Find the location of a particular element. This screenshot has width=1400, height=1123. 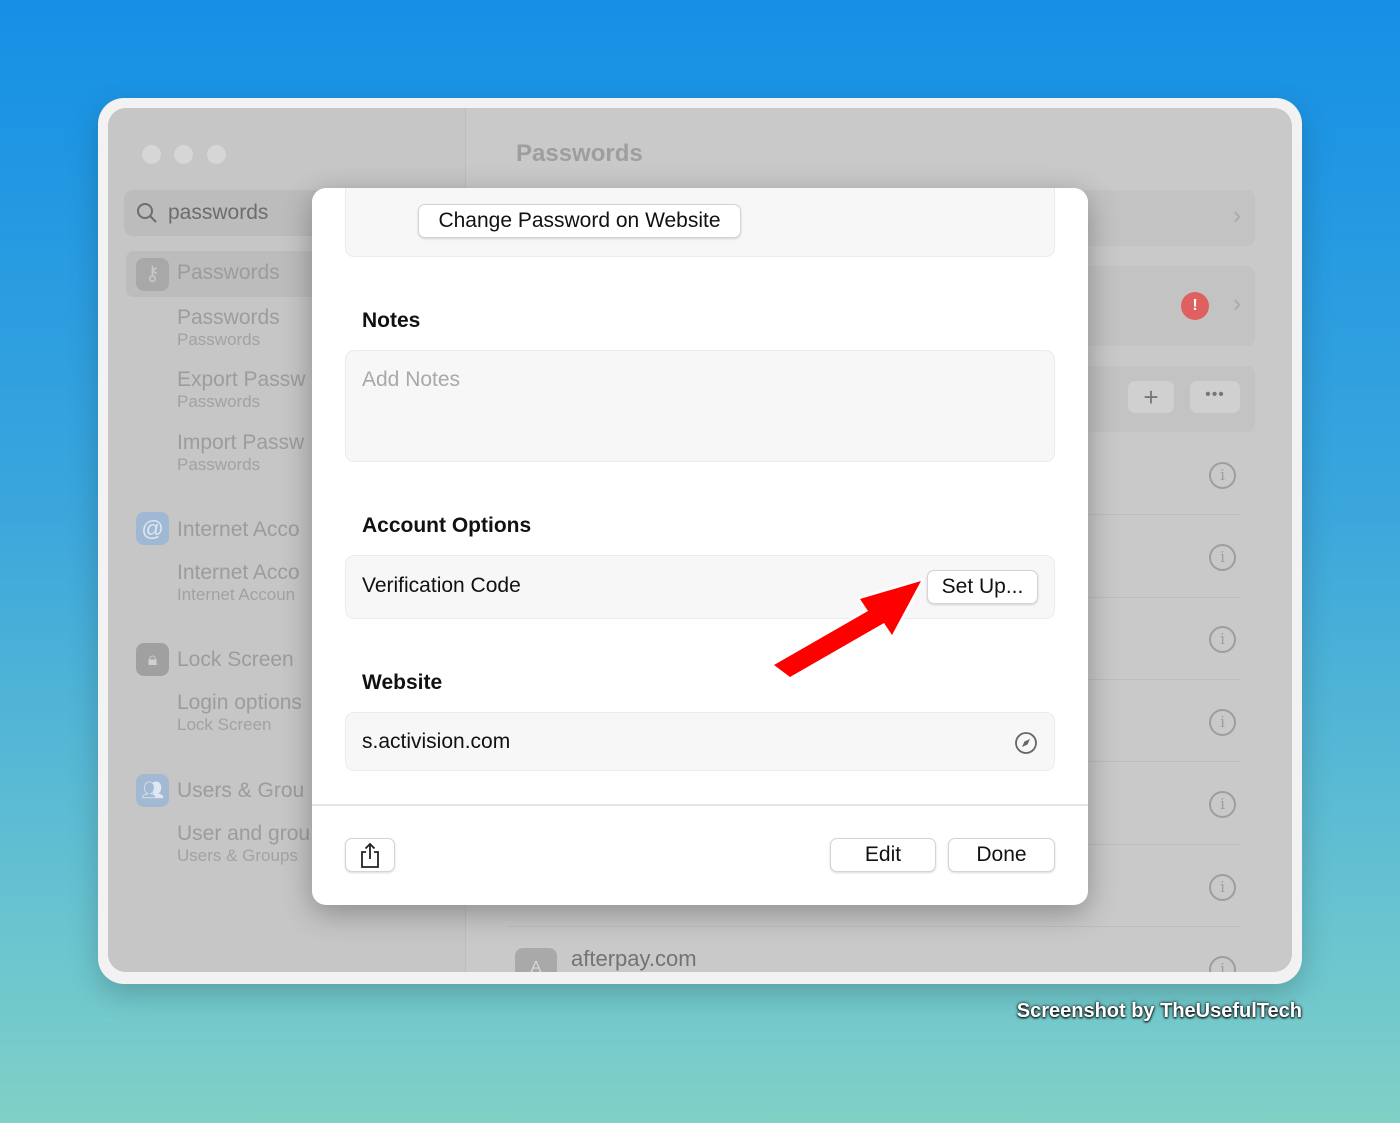

zoom-window-button is located at coordinates (216, 154).